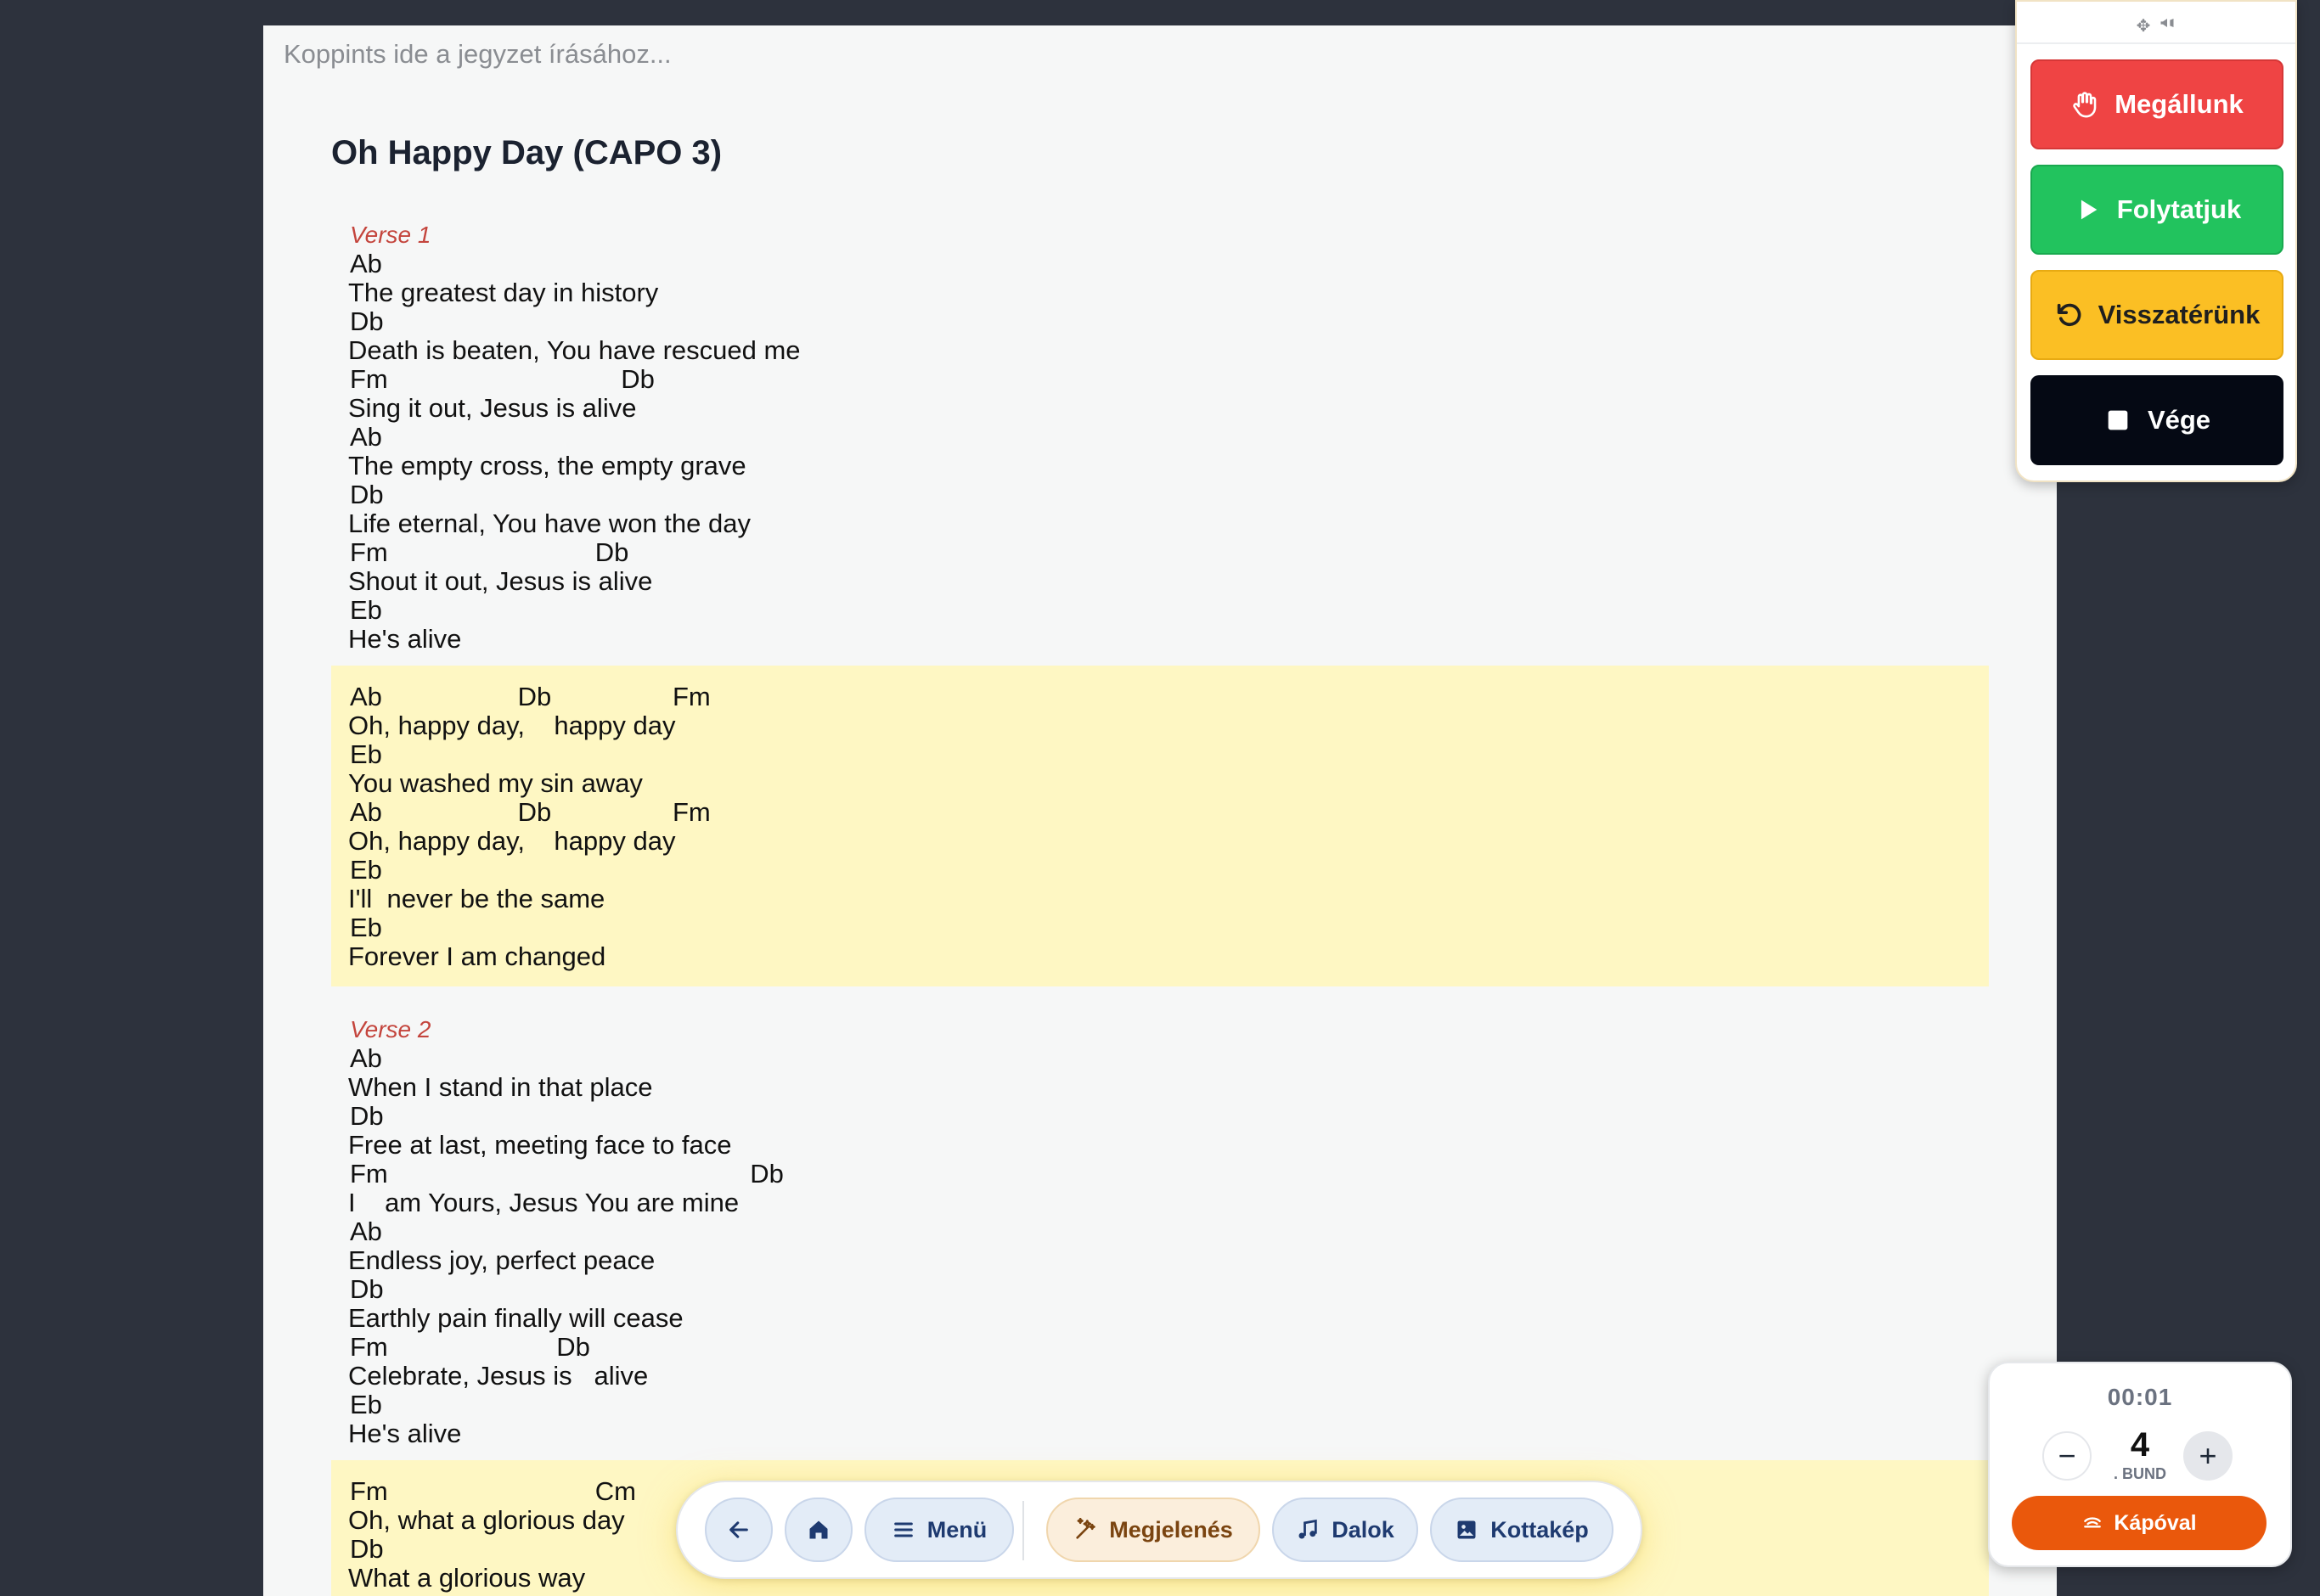  Describe the element at coordinates (2179, 420) in the screenshot. I see `end-label: Vége` at that location.